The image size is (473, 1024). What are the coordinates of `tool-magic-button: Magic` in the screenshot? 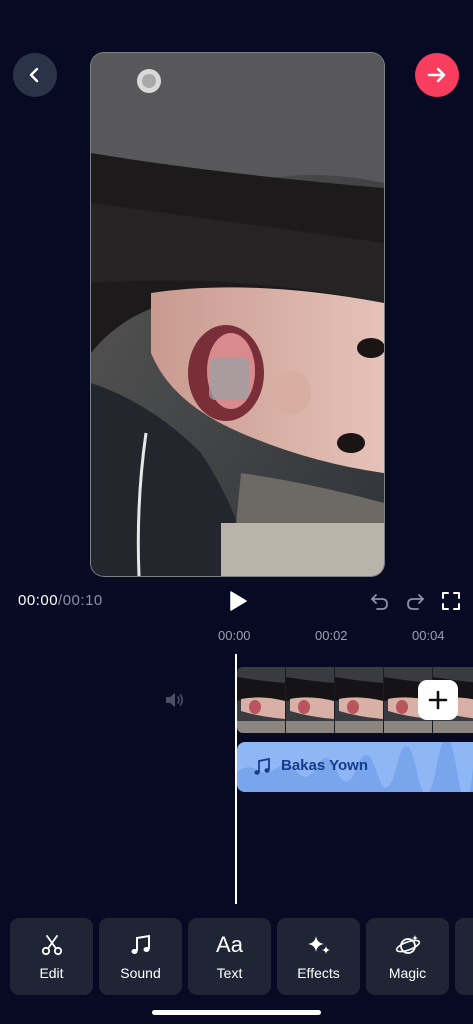 It's located at (407, 956).